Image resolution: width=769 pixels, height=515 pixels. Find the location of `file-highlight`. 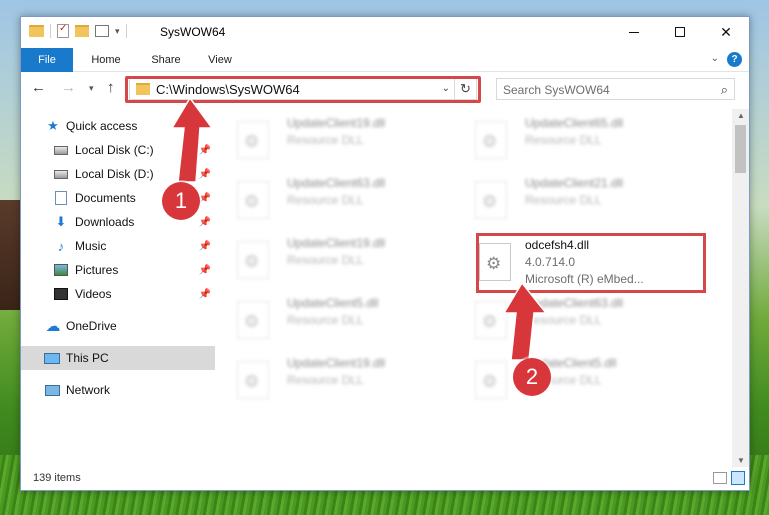

file-highlight is located at coordinates (591, 263).